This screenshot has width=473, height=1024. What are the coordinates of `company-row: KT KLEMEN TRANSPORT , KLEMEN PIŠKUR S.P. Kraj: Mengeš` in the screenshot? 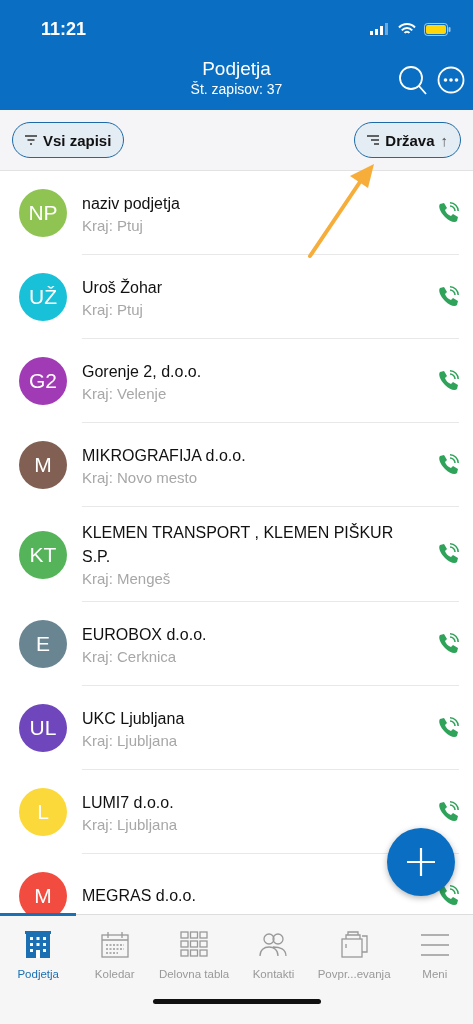 It's located at (236, 554).